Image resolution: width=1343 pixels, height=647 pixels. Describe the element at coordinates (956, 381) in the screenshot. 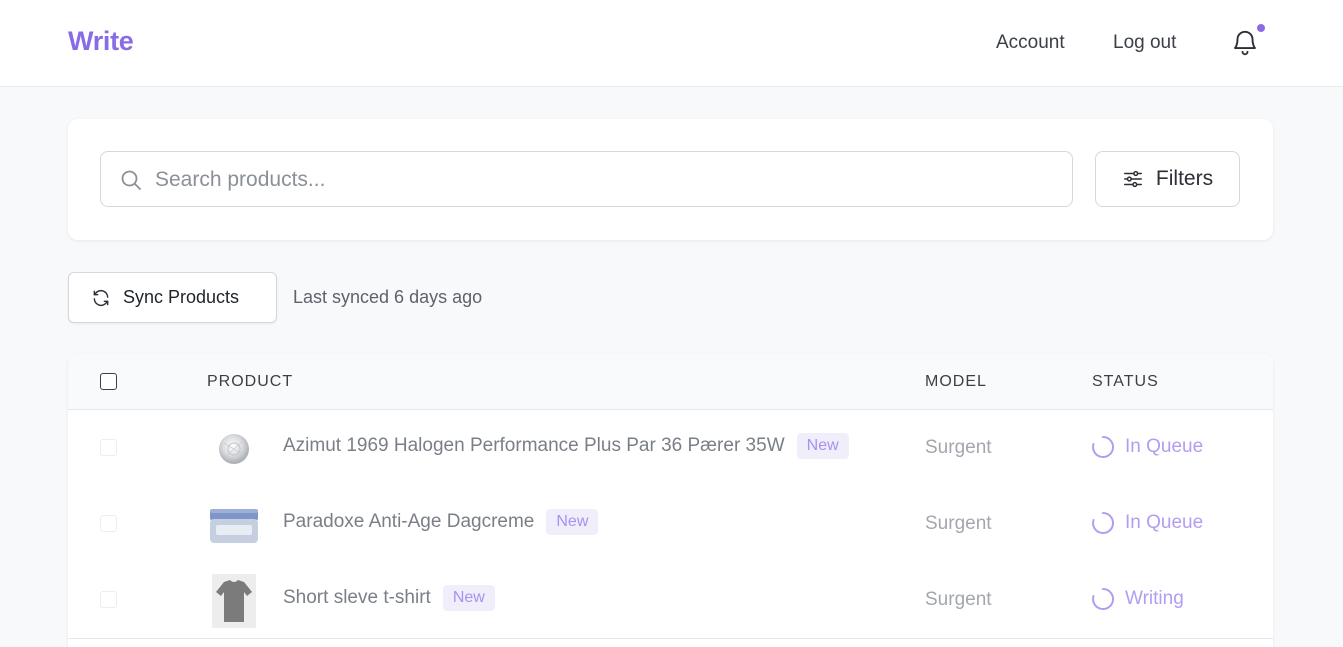

I see `column-header-model: MODEL` at that location.